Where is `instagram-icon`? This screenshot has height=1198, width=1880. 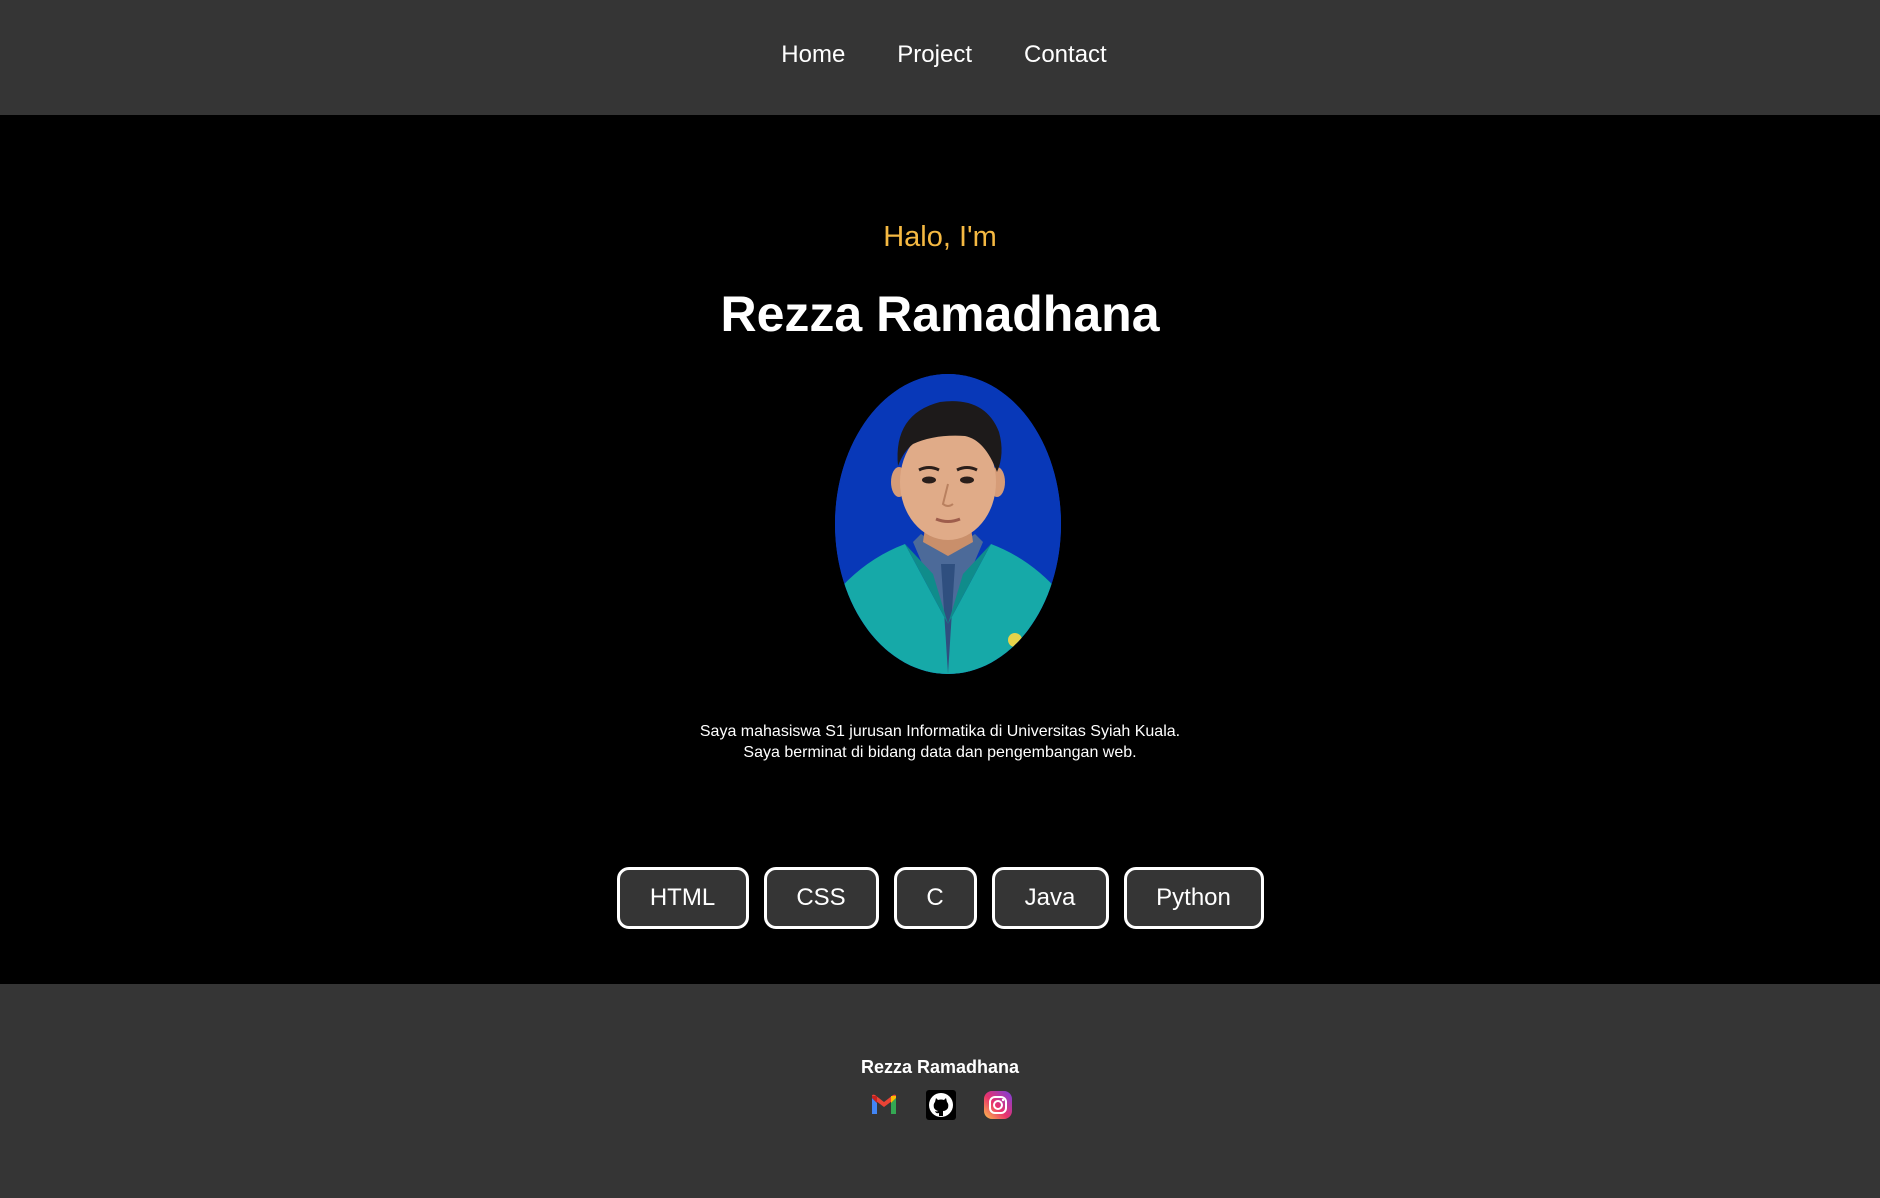 instagram-icon is located at coordinates (998, 1105).